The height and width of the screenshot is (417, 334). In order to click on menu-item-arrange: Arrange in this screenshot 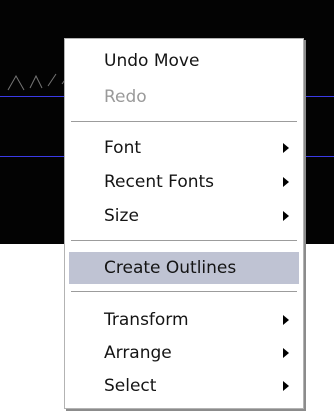, I will do `click(184, 353)`.